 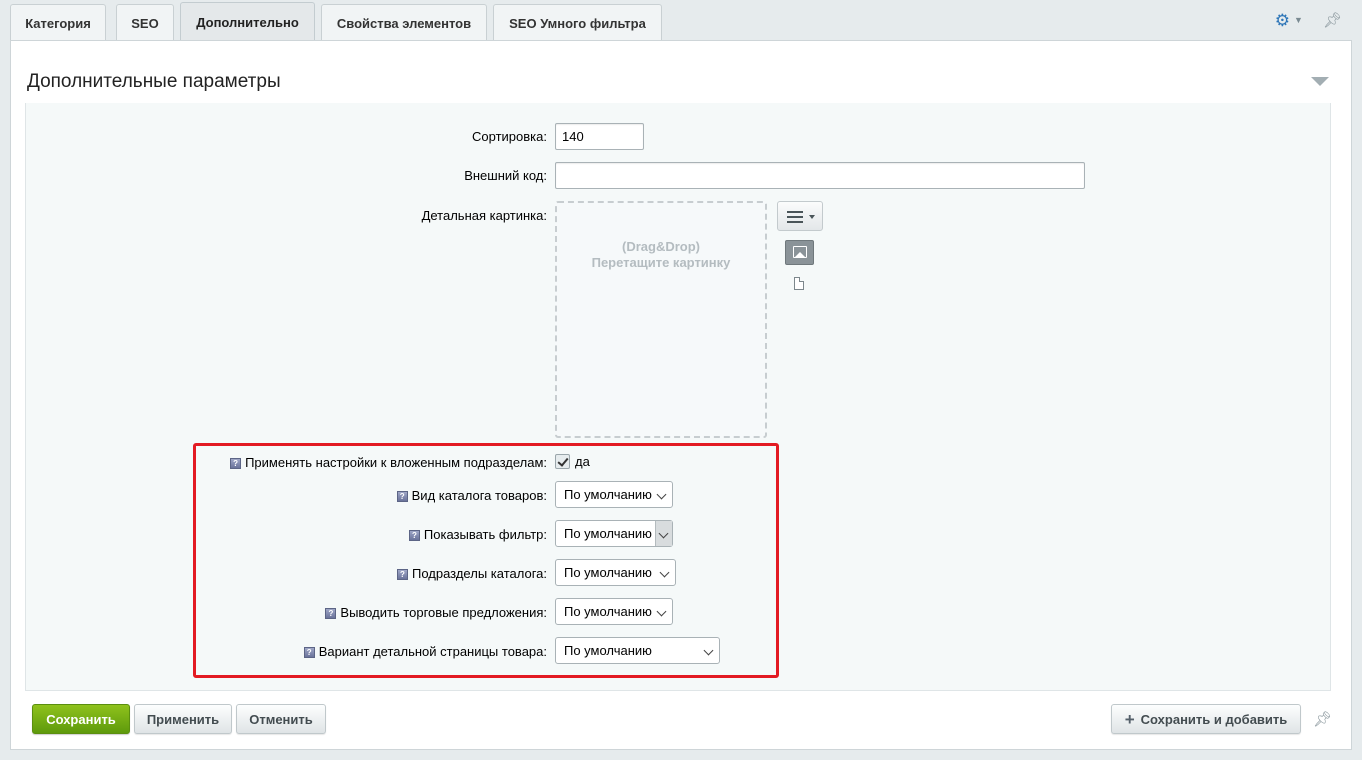 I want to click on catalog-sections-select: По умолчанию, so click(x=615, y=572).